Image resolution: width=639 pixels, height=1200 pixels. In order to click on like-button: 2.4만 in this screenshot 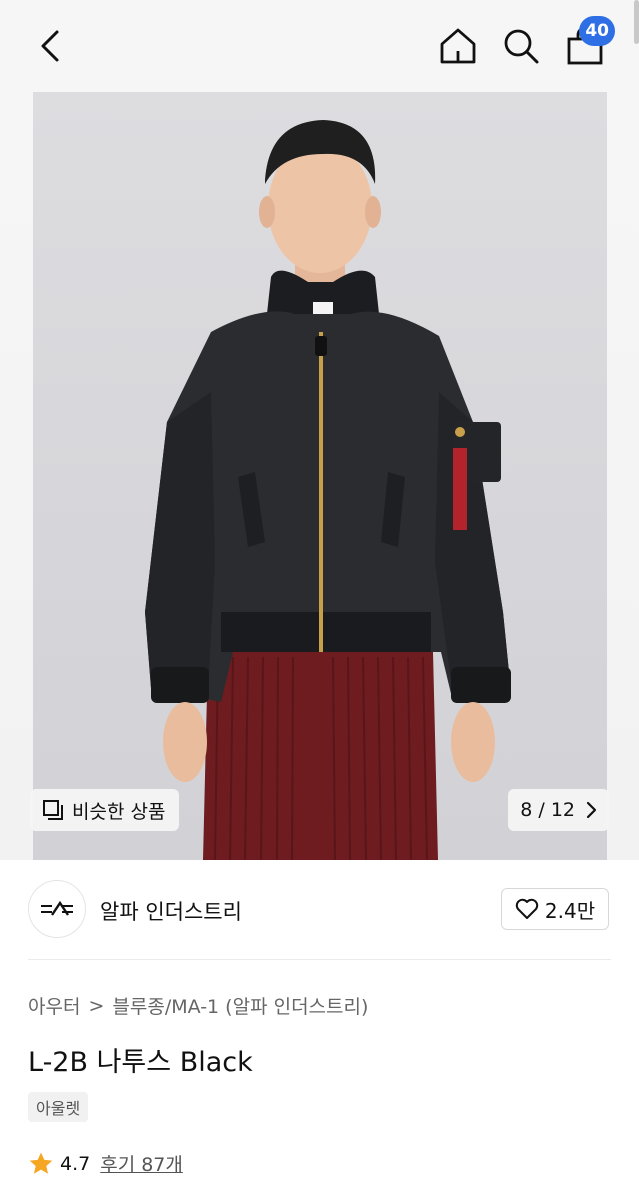, I will do `click(555, 909)`.